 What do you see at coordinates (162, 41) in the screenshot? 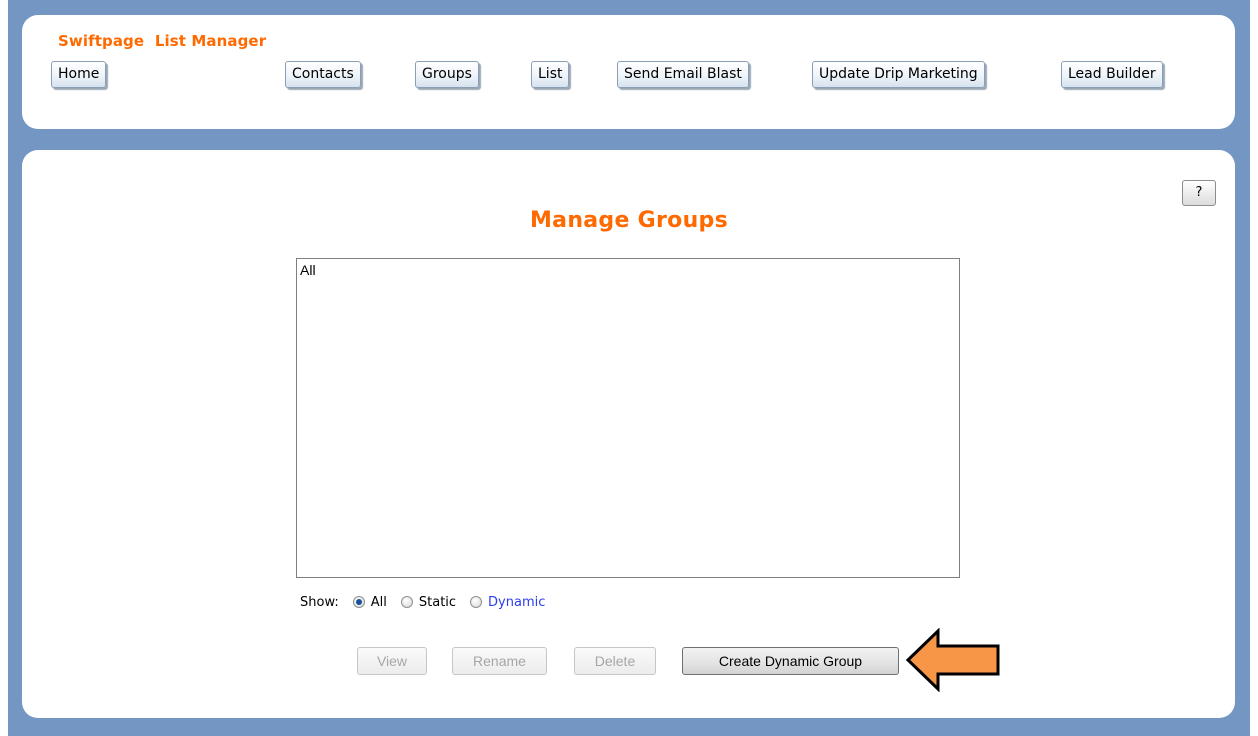
I see `app-brand: Swiftpage List Manager` at bounding box center [162, 41].